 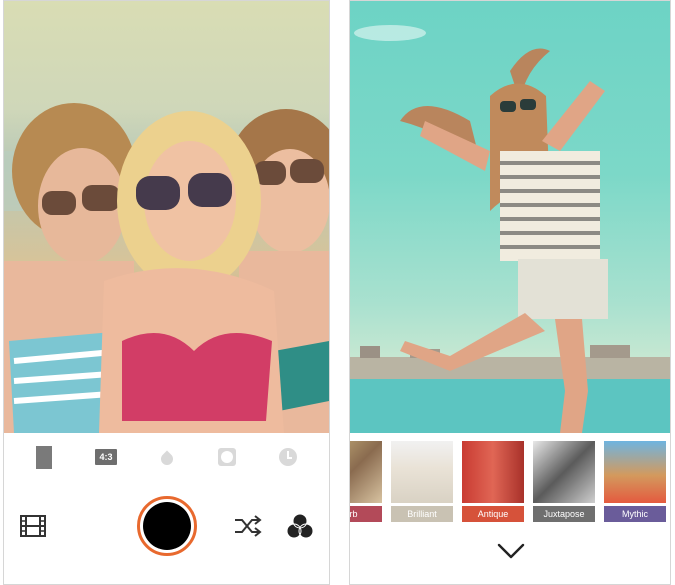 I want to click on portrait-frame-icon, so click(x=44, y=457).